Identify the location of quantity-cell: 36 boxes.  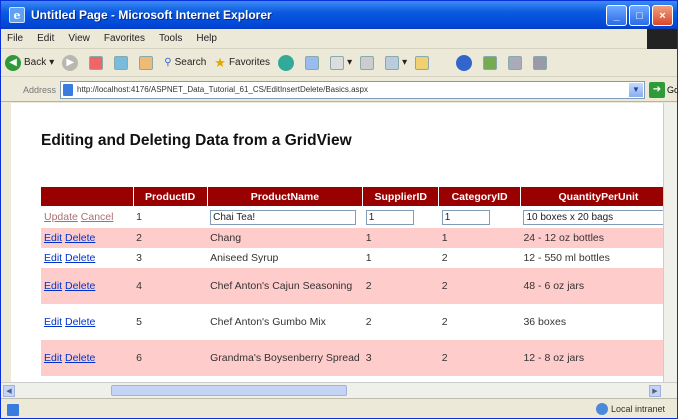
(545, 322).